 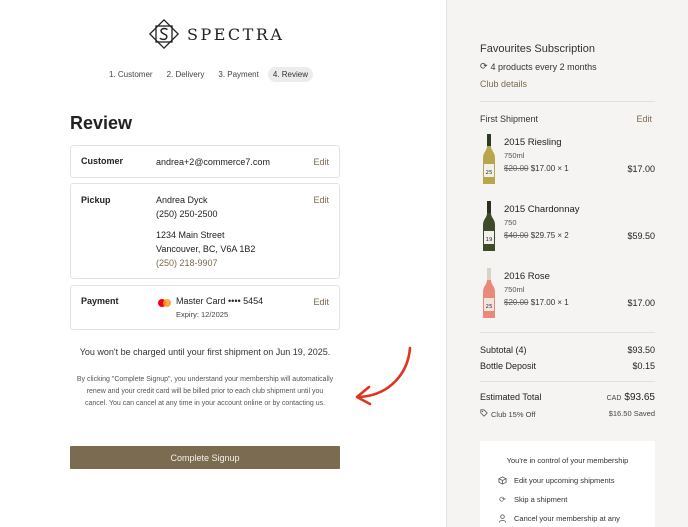 What do you see at coordinates (516, 235) in the screenshot?
I see `product-old-price: $40.00` at bounding box center [516, 235].